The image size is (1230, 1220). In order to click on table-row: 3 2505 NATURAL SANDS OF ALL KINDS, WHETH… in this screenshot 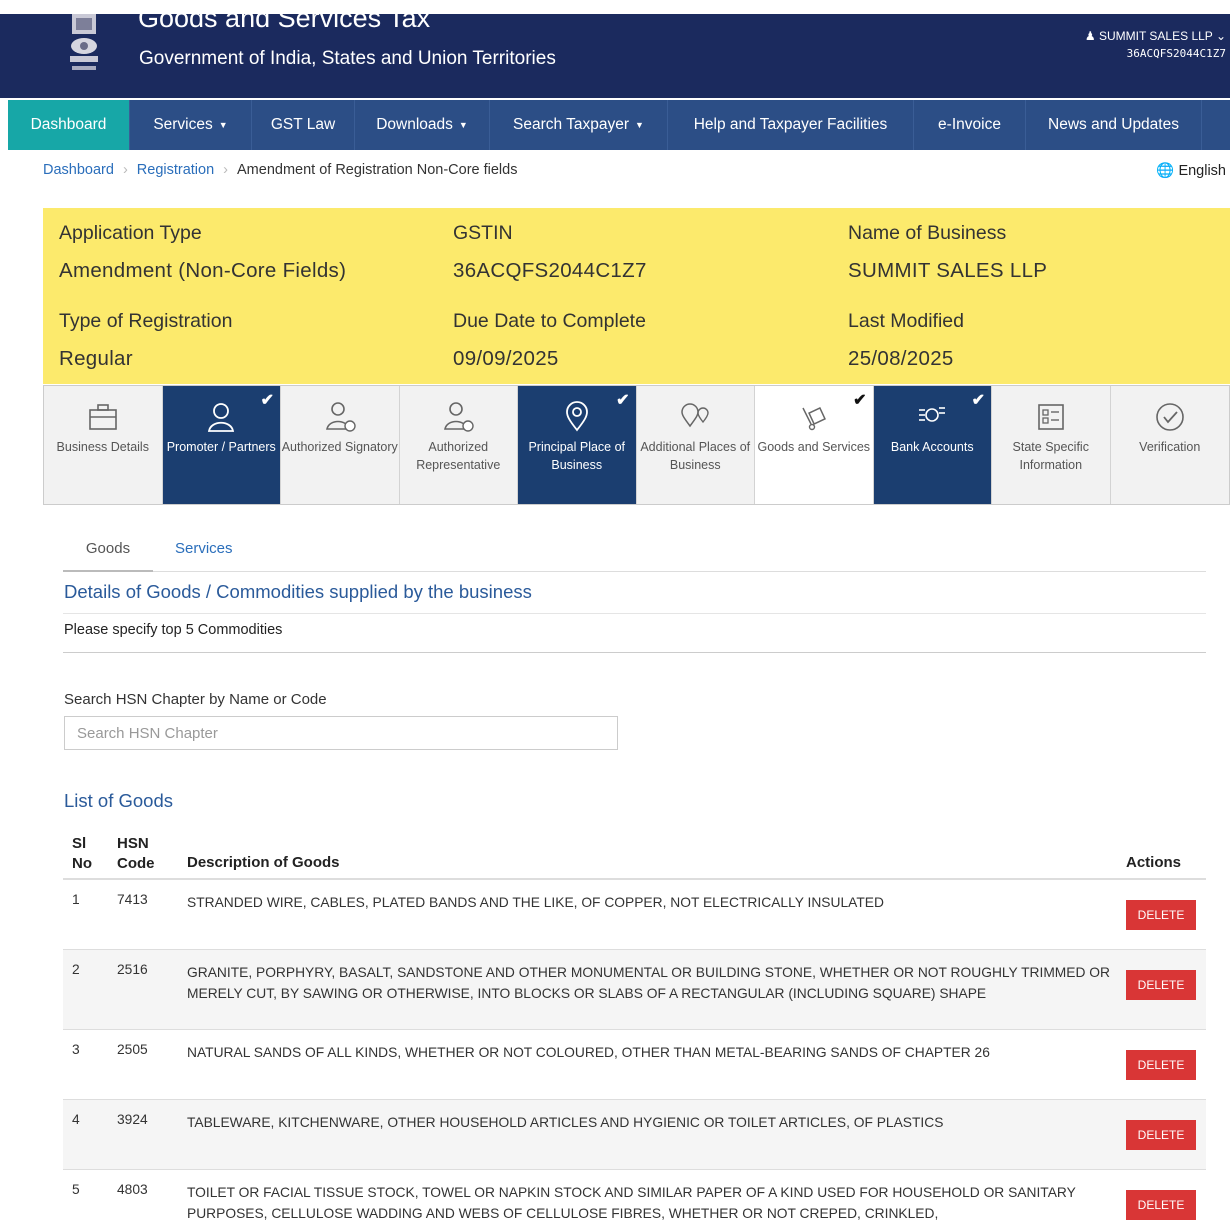, I will do `click(634, 1065)`.